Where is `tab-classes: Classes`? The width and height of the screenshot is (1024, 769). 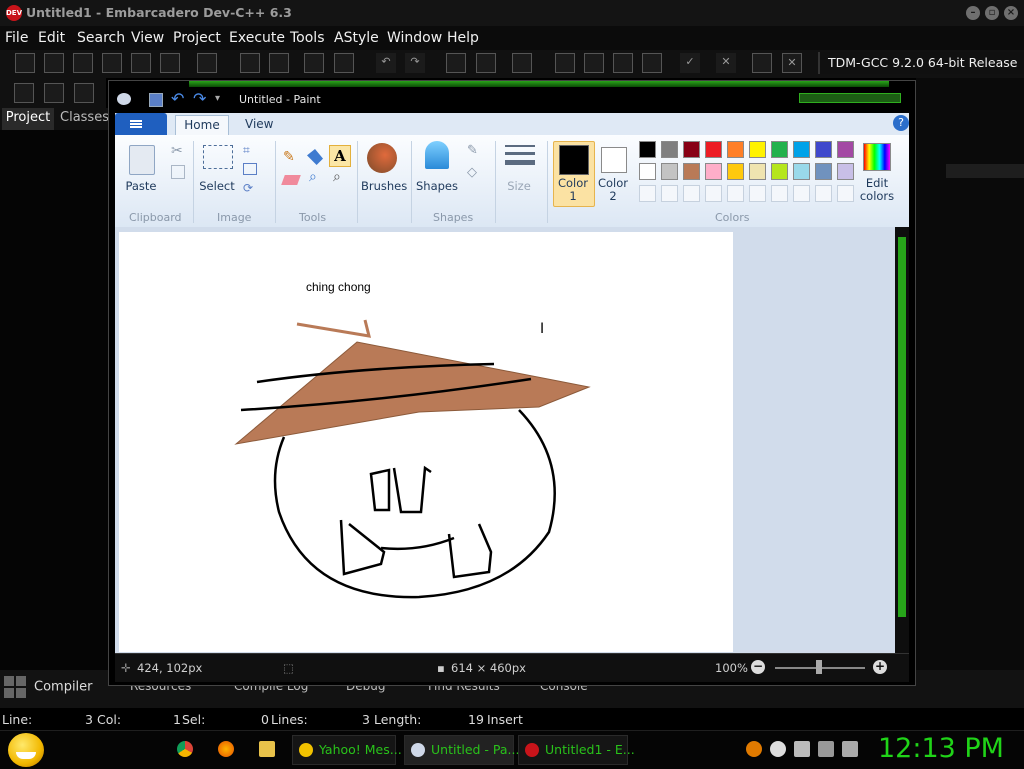 tab-classes: Classes is located at coordinates (84, 117).